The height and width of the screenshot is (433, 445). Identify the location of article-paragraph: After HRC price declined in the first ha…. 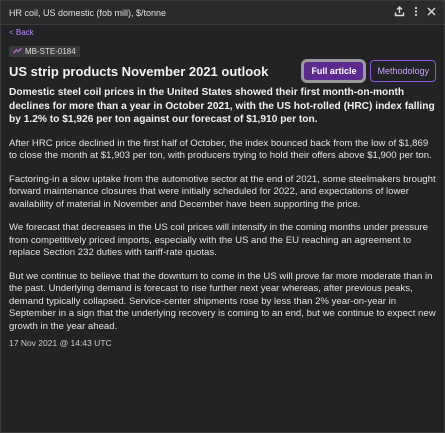
(220, 149).